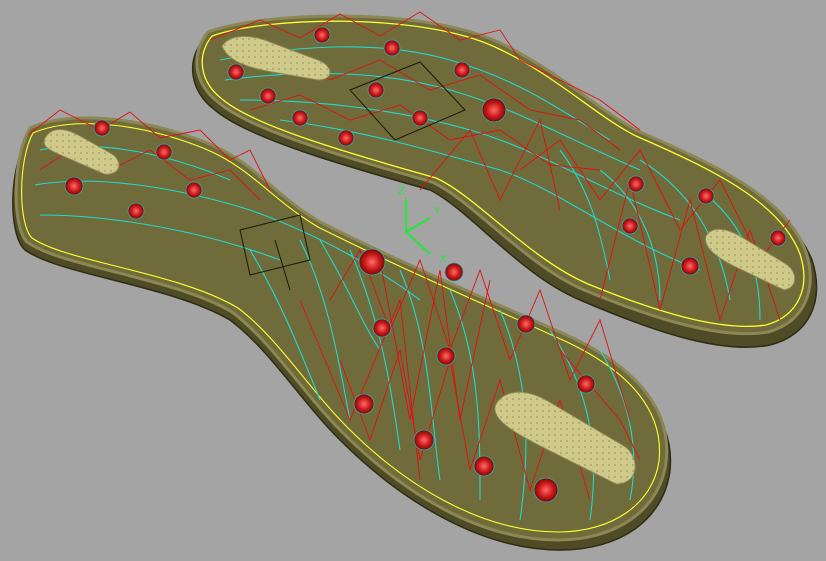 The height and width of the screenshot is (561, 826). I want to click on axis-label-y: Y, so click(437, 211).